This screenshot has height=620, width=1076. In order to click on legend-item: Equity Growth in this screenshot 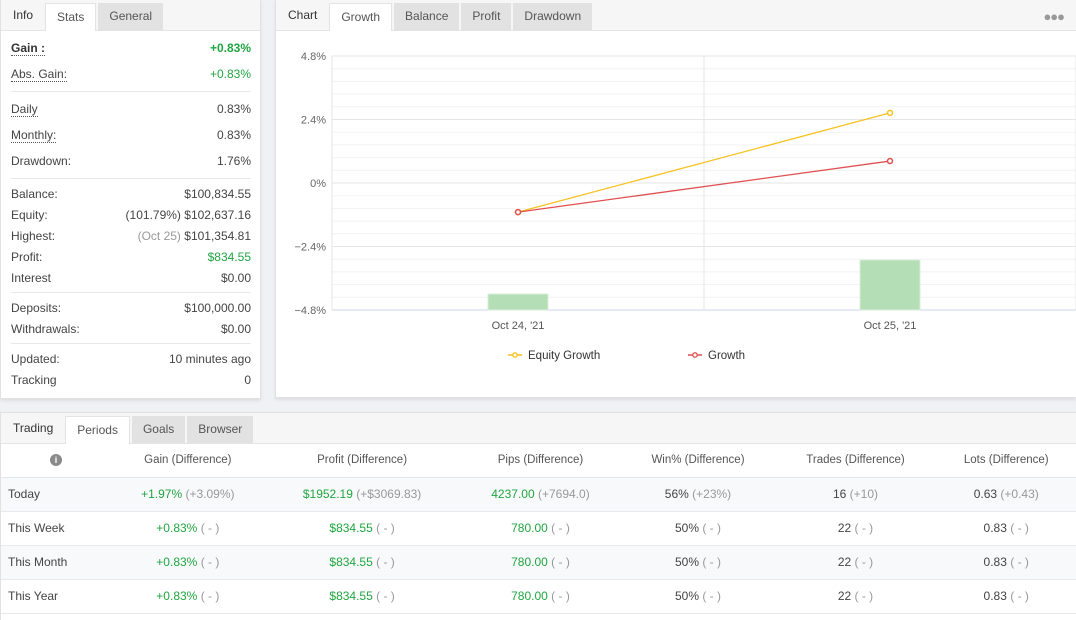, I will do `click(554, 356)`.